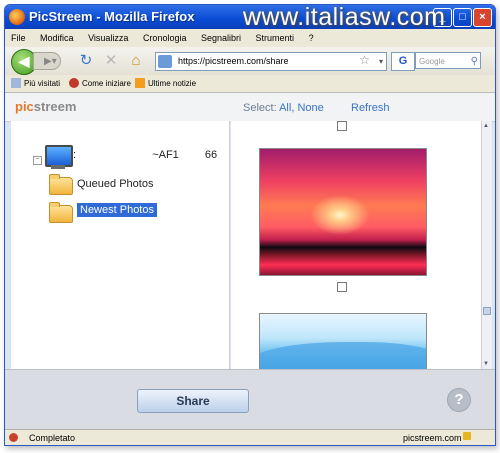 The image size is (500, 453). I want to click on newest-photos-folder: Newest Photos, so click(117, 210).